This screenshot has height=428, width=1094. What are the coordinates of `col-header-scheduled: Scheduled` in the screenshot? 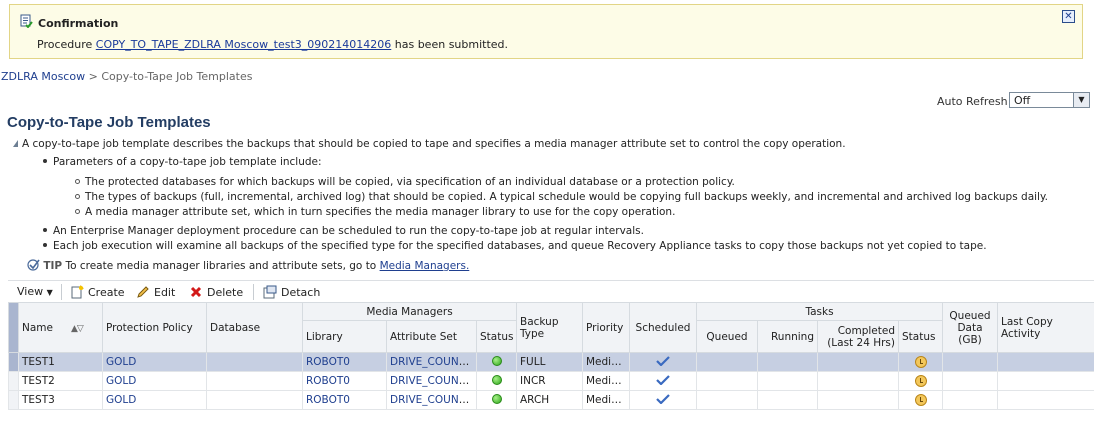 It's located at (663, 327).